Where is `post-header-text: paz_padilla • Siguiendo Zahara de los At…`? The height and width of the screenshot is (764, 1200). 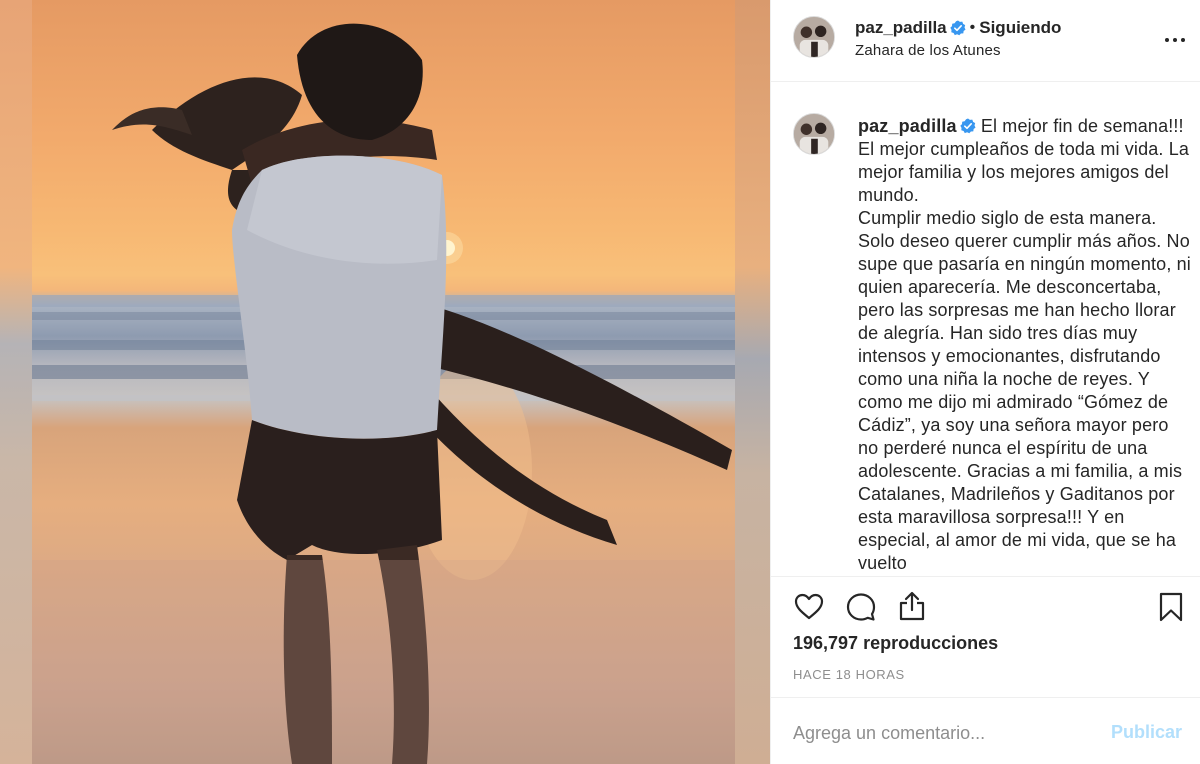 post-header-text: paz_padilla • Siguiendo Zahara de los At… is located at coordinates (958, 38).